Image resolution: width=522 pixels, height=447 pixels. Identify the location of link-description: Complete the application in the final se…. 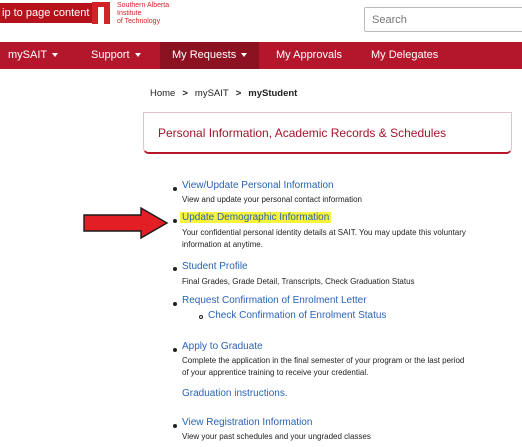
(323, 360).